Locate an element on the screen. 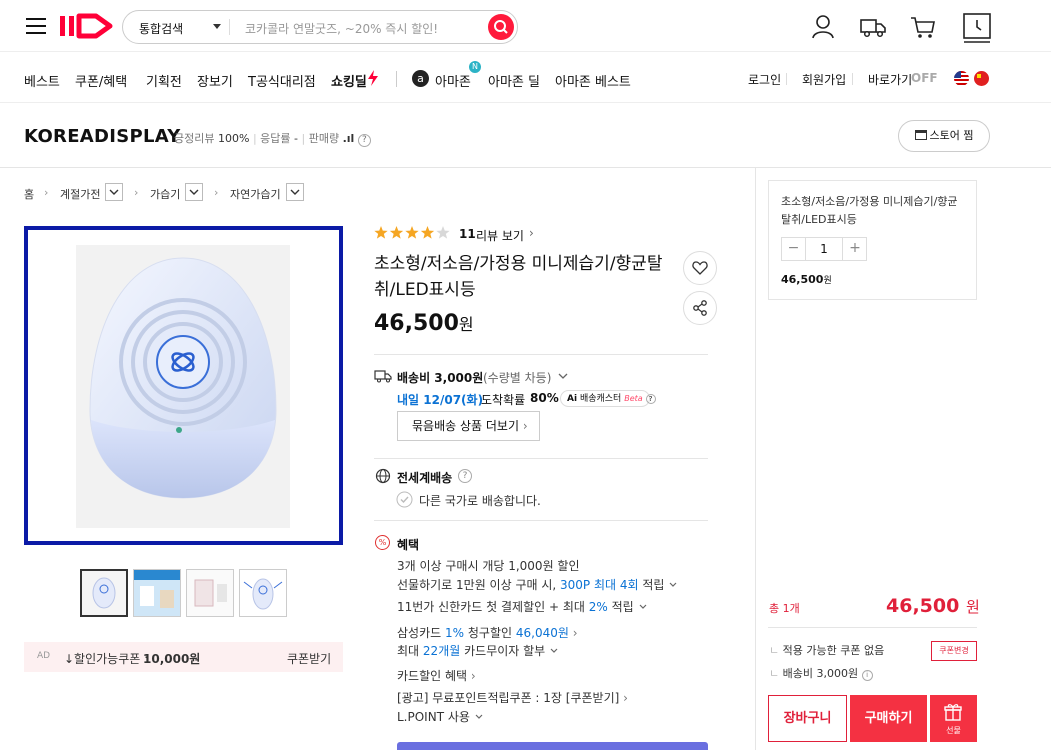 The width and height of the screenshot is (1051, 750). benefit-lpoint: L.POINT 사용 is located at coordinates (440, 716).